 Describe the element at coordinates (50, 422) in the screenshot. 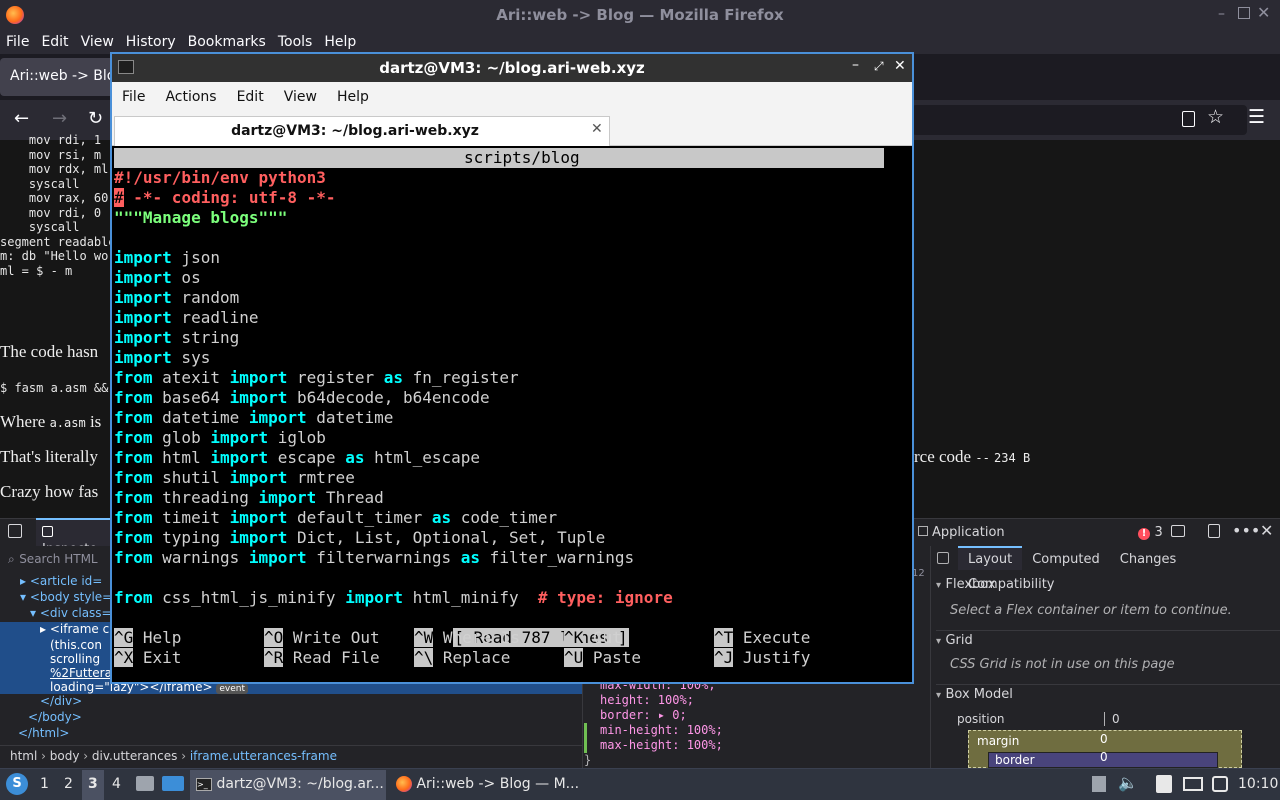

I see `paragraph-where: Where a.asm is` at that location.